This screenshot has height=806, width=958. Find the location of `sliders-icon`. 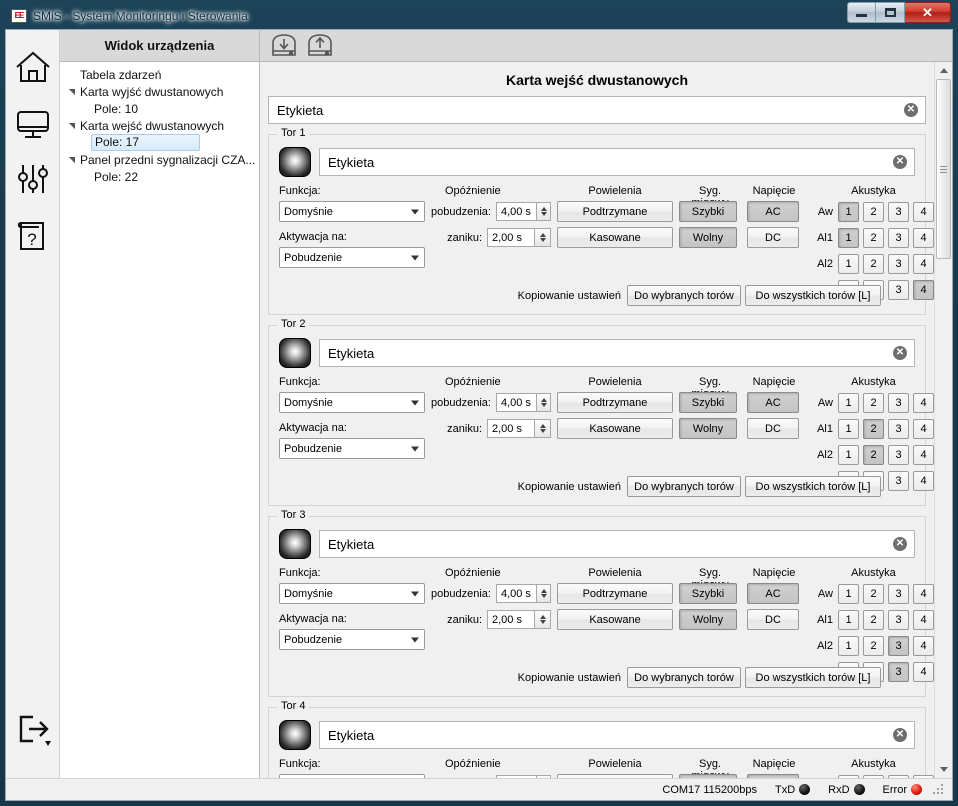

sliders-icon is located at coordinates (33, 179).